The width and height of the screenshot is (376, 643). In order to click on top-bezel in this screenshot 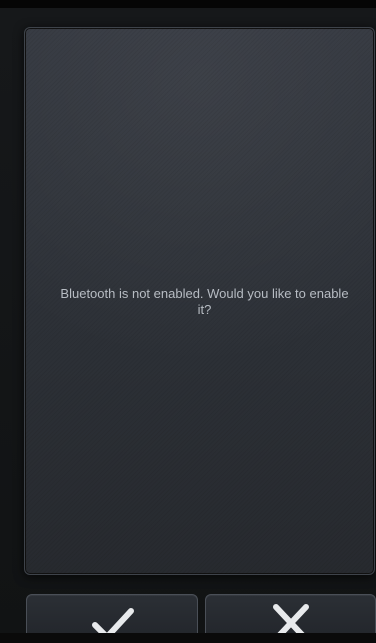, I will do `click(188, 4)`.